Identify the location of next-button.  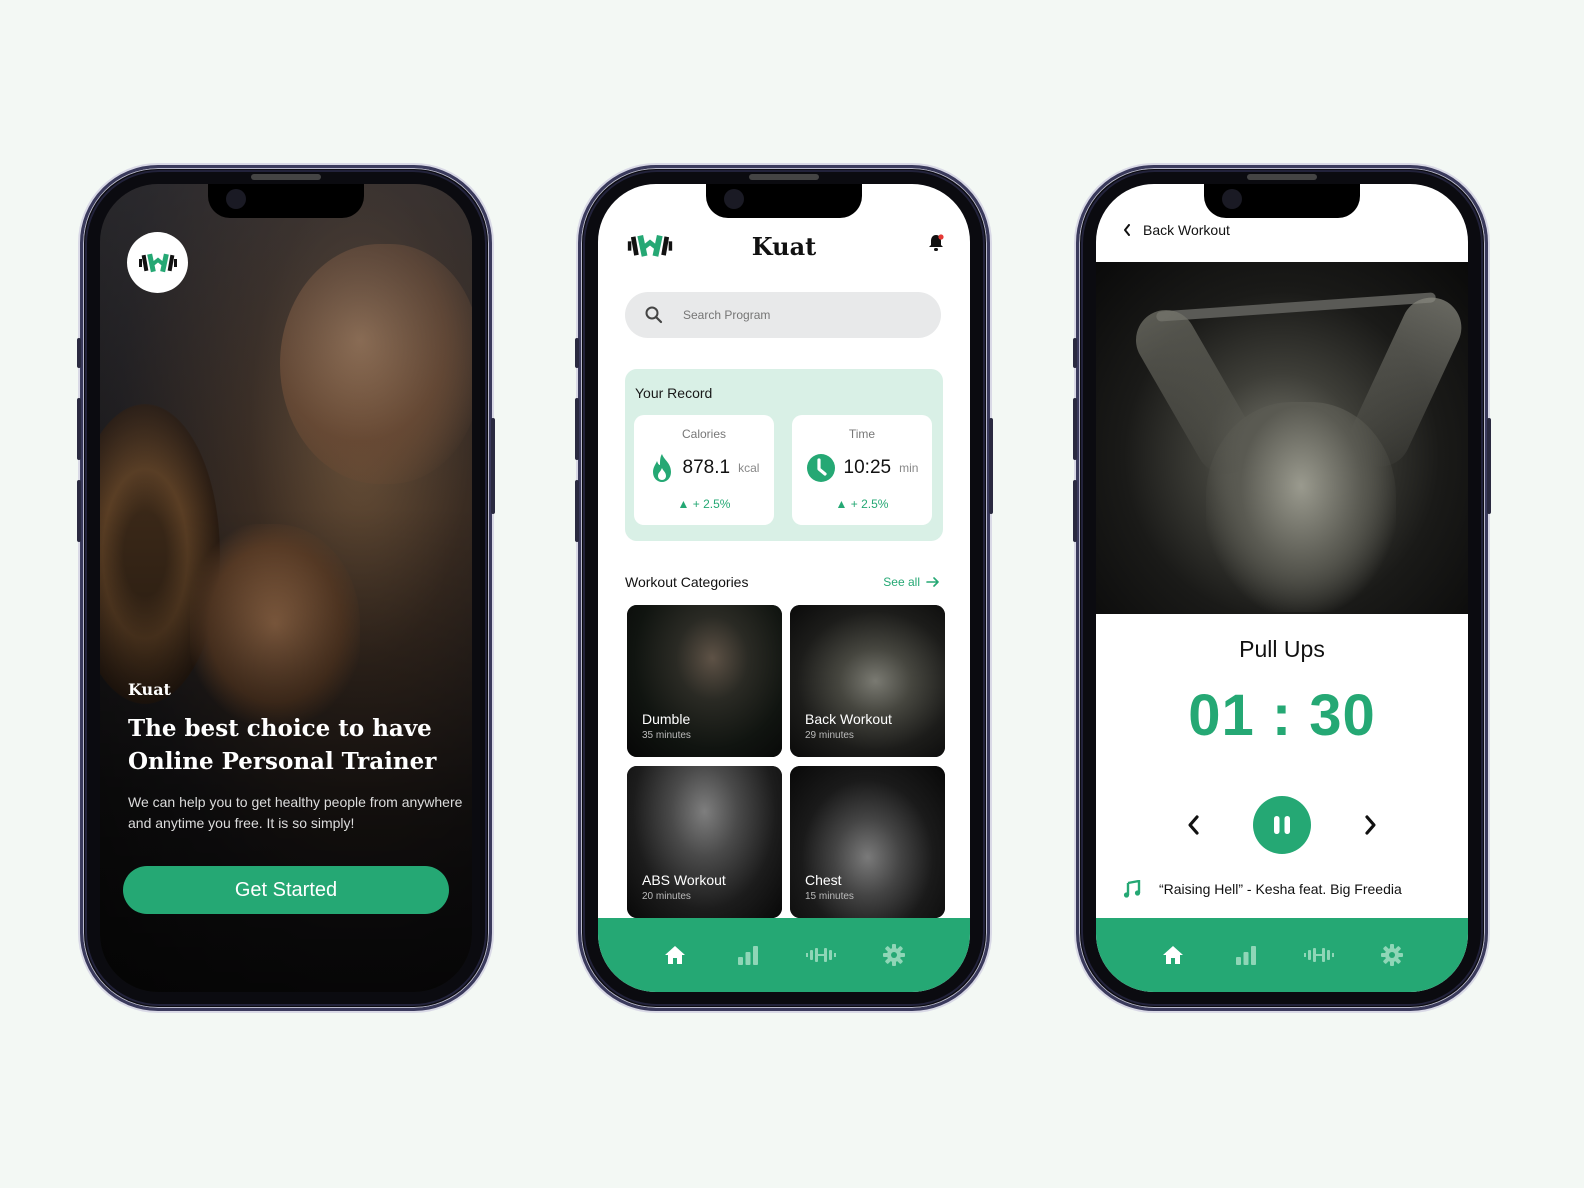
(1371, 825).